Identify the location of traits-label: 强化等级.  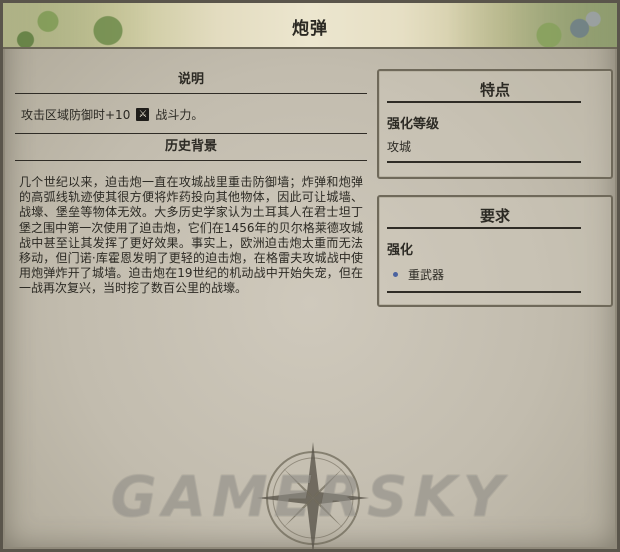
(413, 124).